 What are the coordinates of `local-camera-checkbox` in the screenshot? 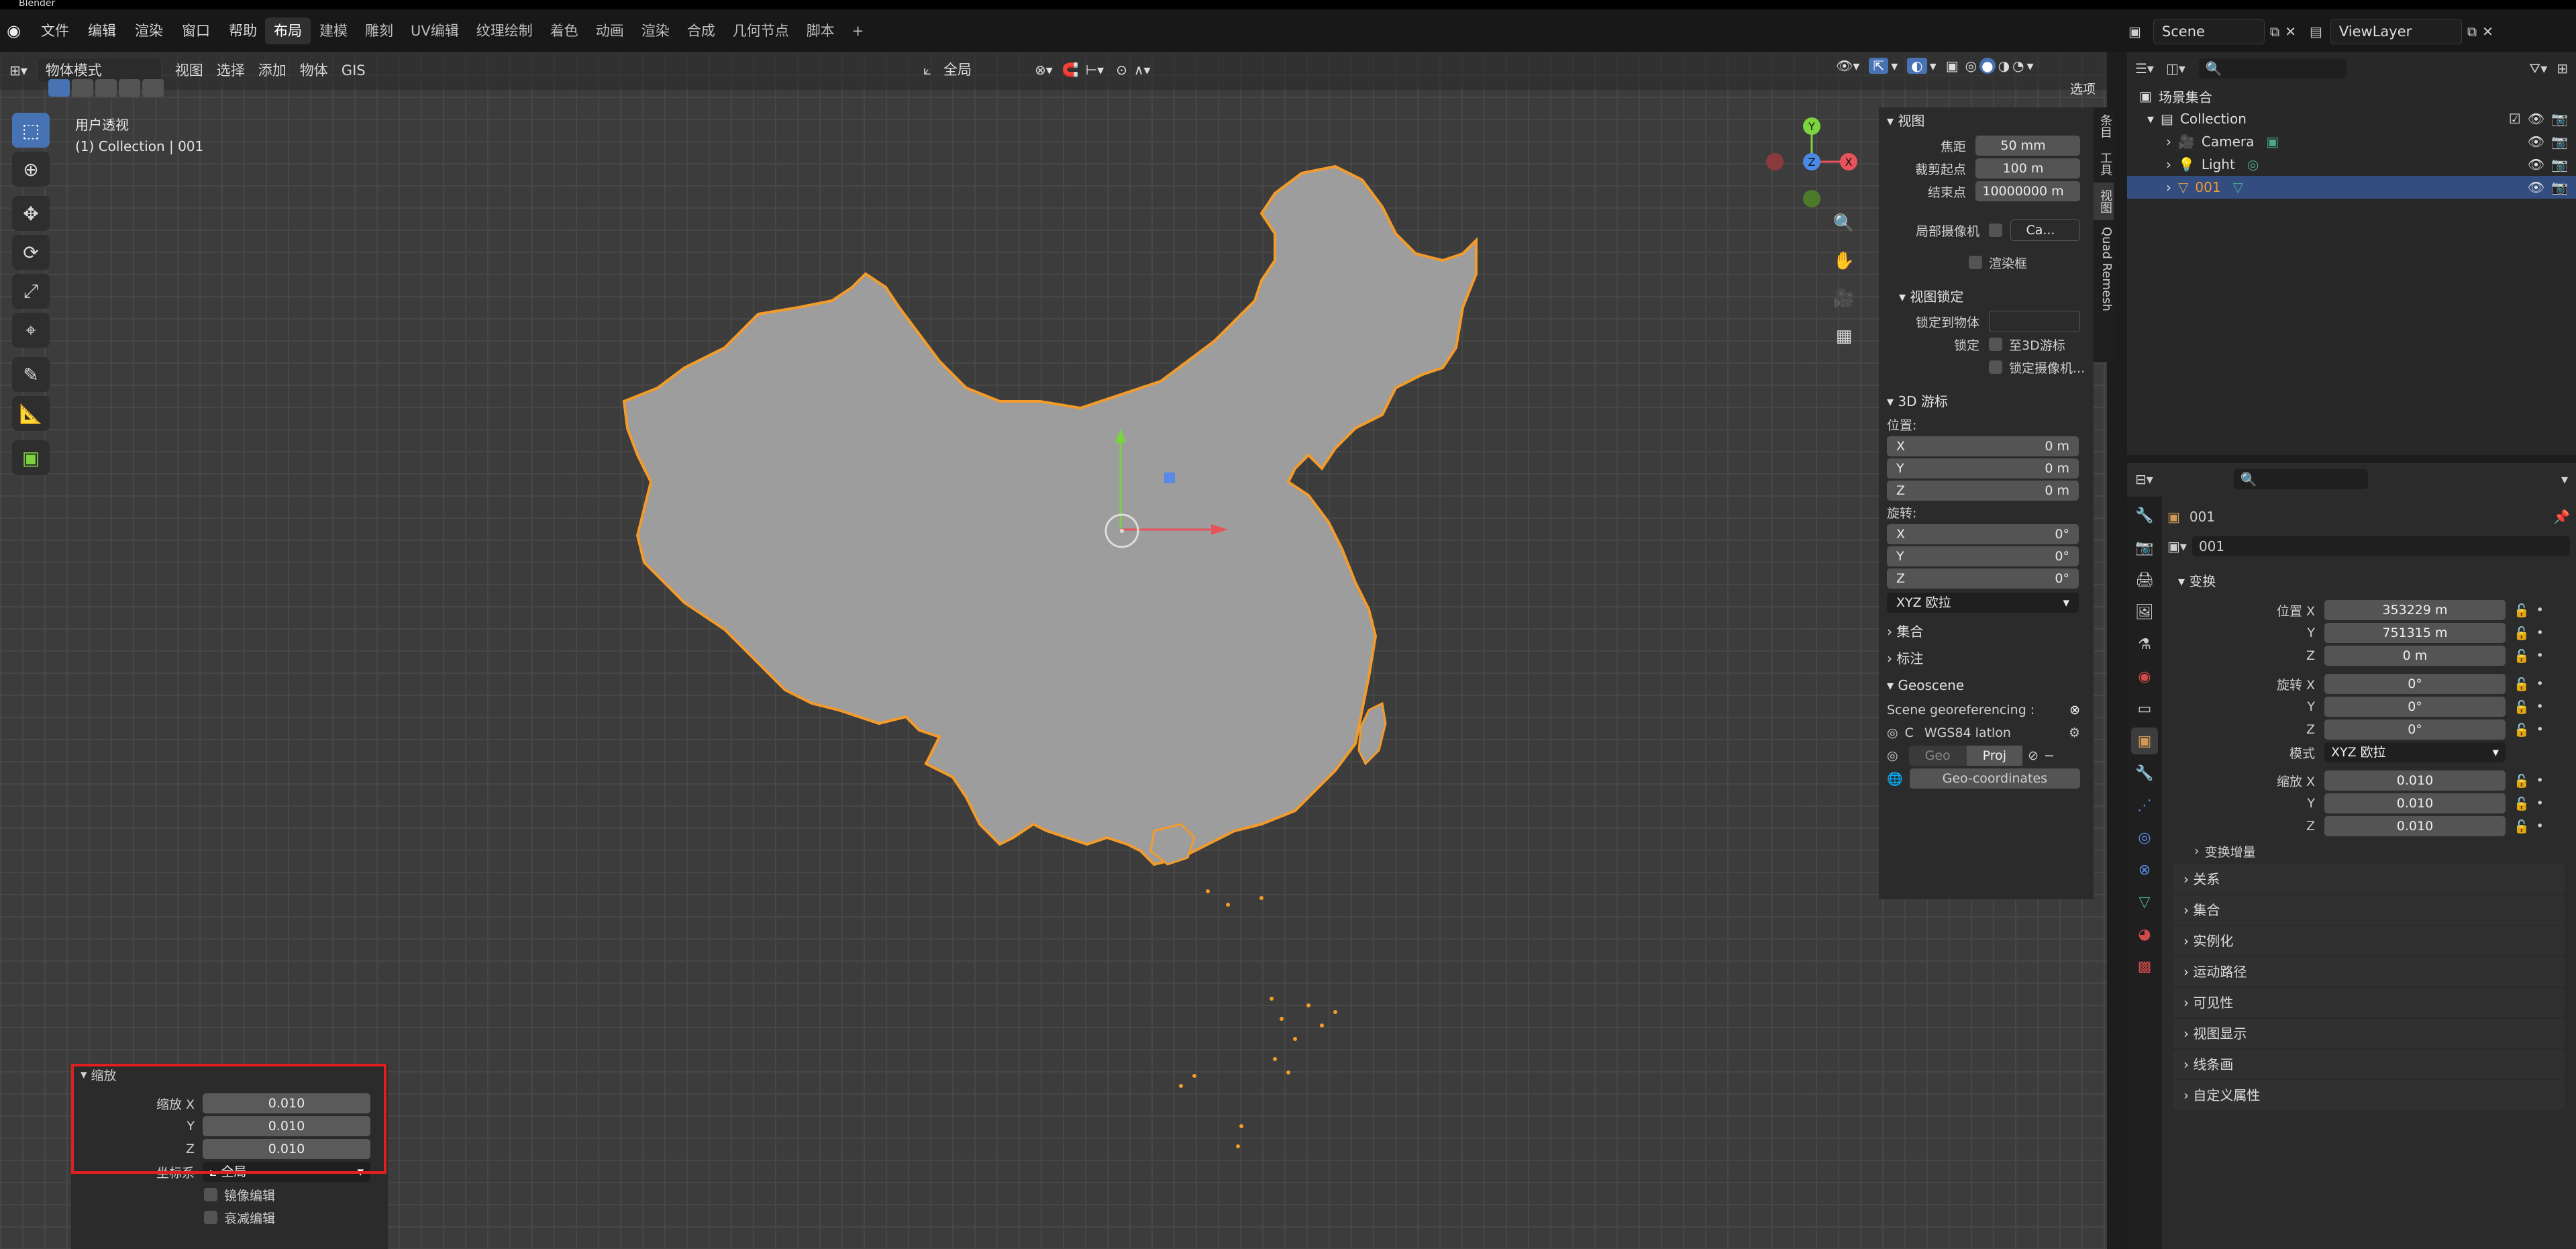 It's located at (1995, 230).